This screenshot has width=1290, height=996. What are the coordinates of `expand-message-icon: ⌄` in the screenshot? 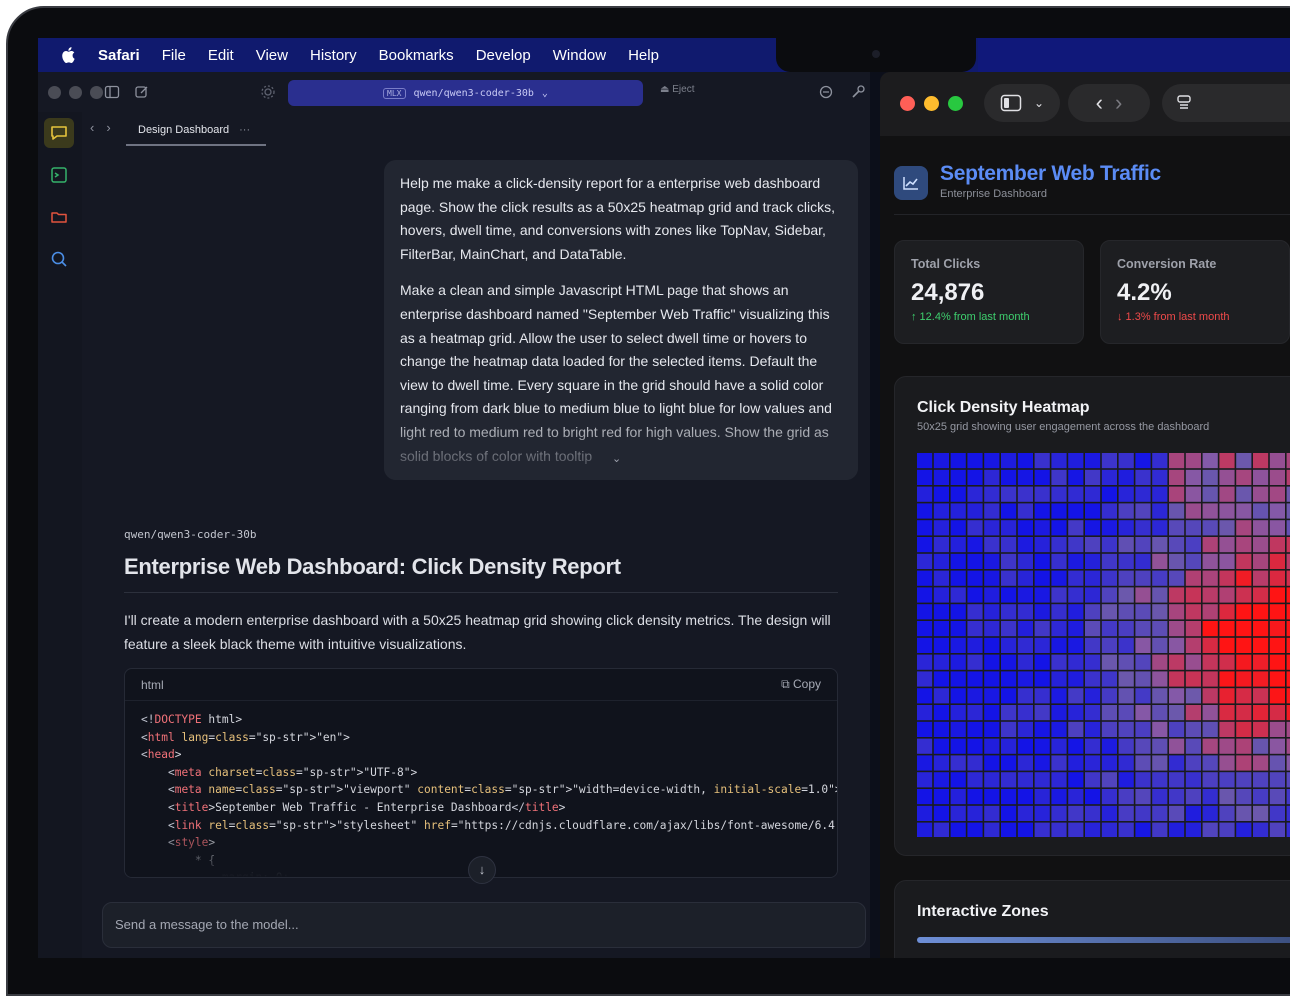 It's located at (616, 460).